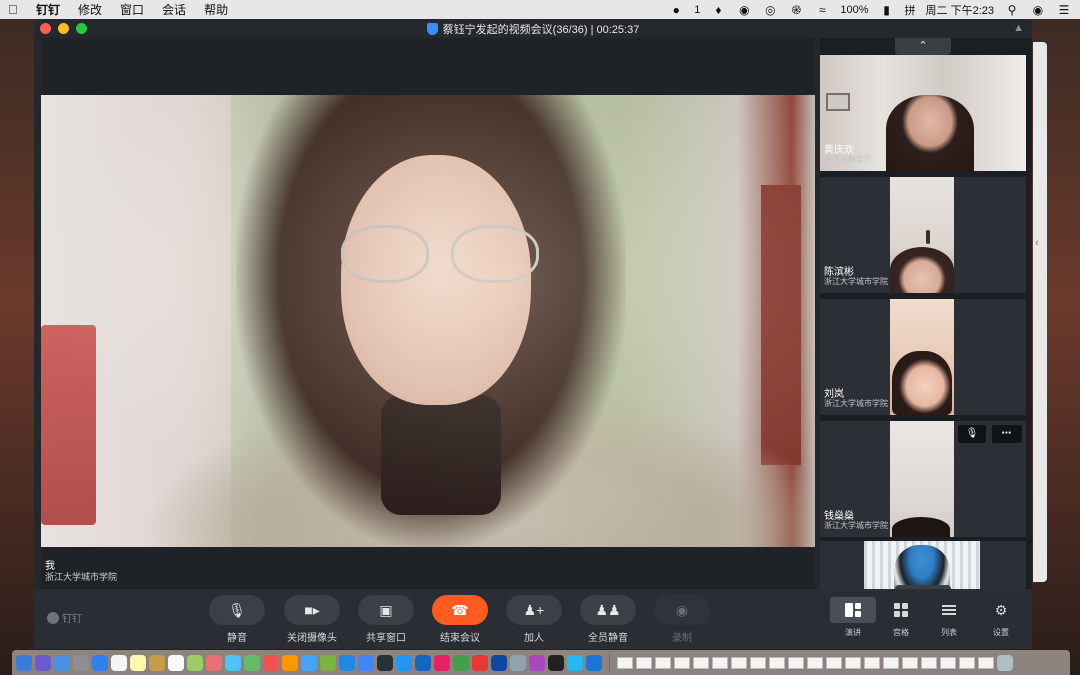 This screenshot has height=675, width=1080. Describe the element at coordinates (174, 9) in the screenshot. I see `menu-conversation: 会话` at that location.